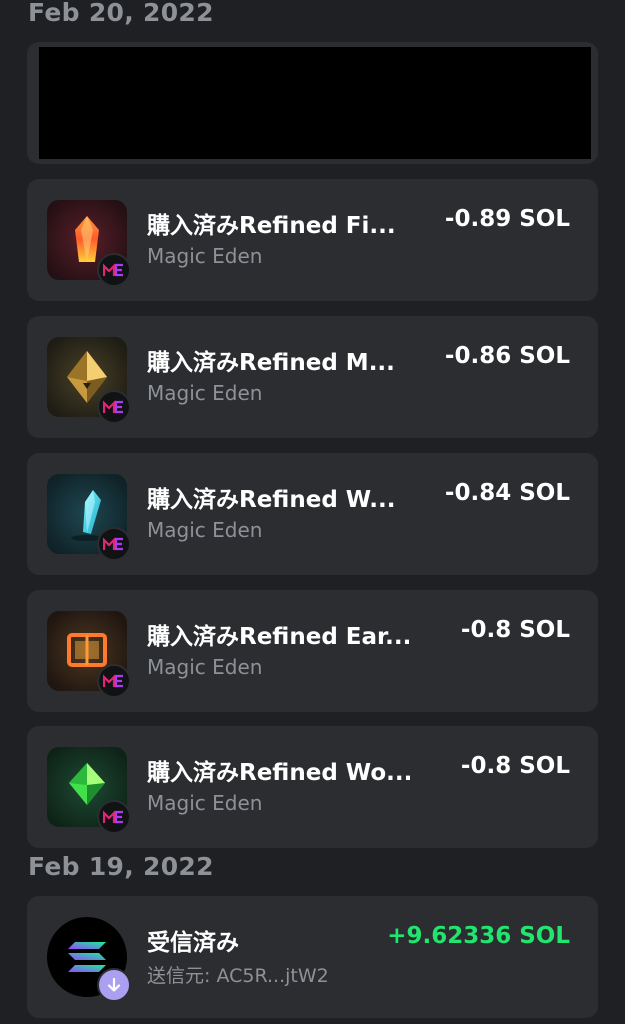 This screenshot has width=625, height=1024. Describe the element at coordinates (238, 976) in the screenshot. I see `transaction-source: 送信元: AC5R...jtW2` at that location.